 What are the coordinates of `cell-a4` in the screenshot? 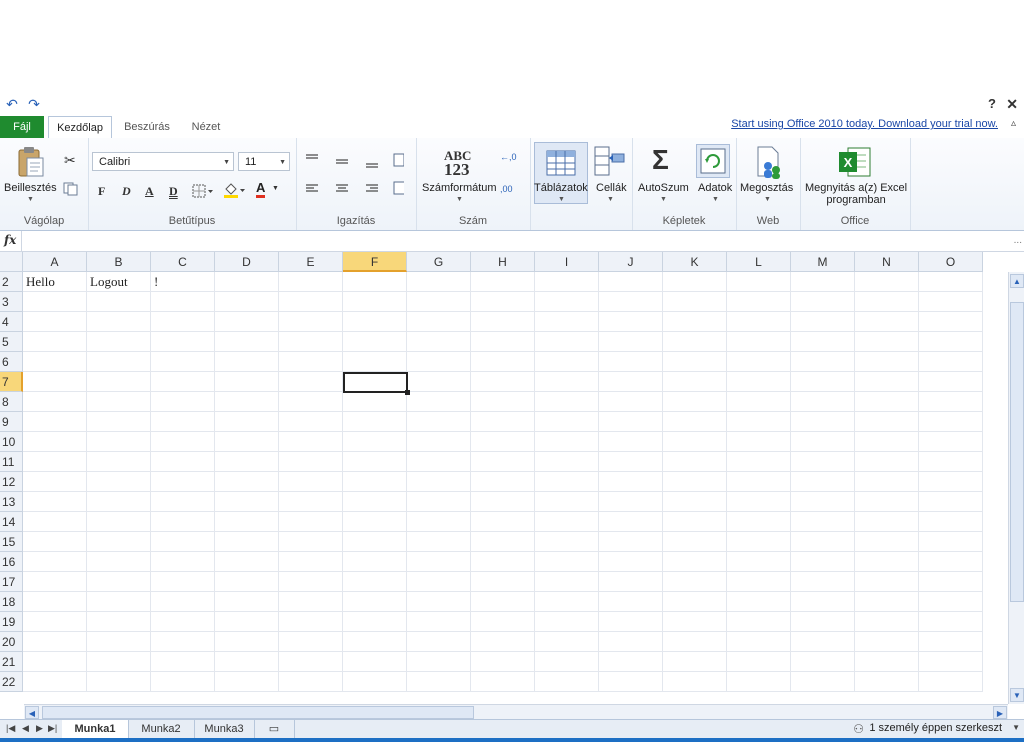 It's located at (55, 322).